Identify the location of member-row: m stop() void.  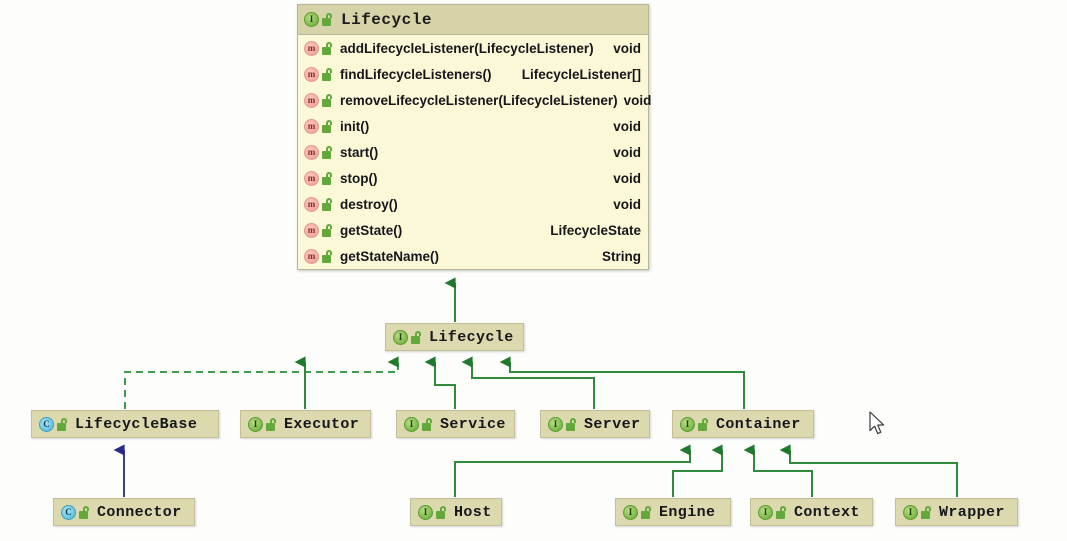
(473, 178).